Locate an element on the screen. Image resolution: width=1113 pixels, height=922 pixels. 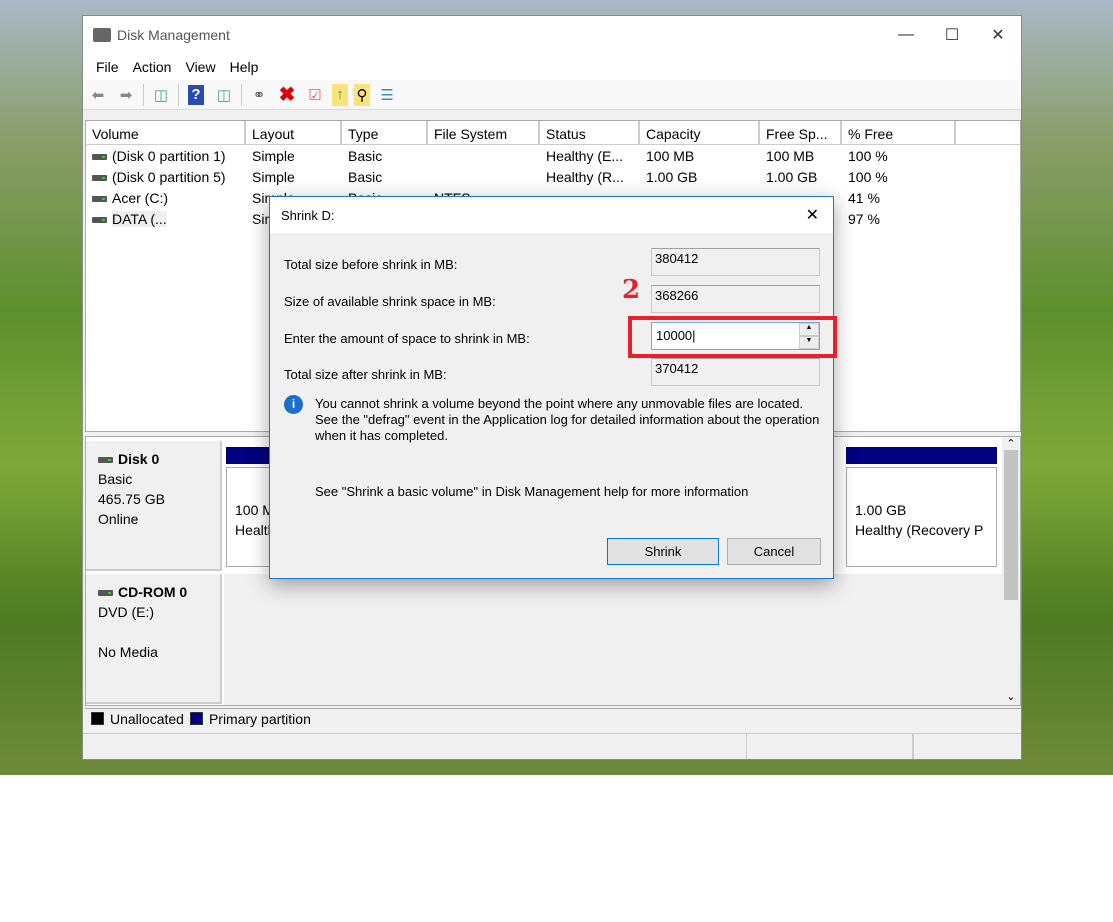
column-layout: Layout is located at coordinates (294, 132).